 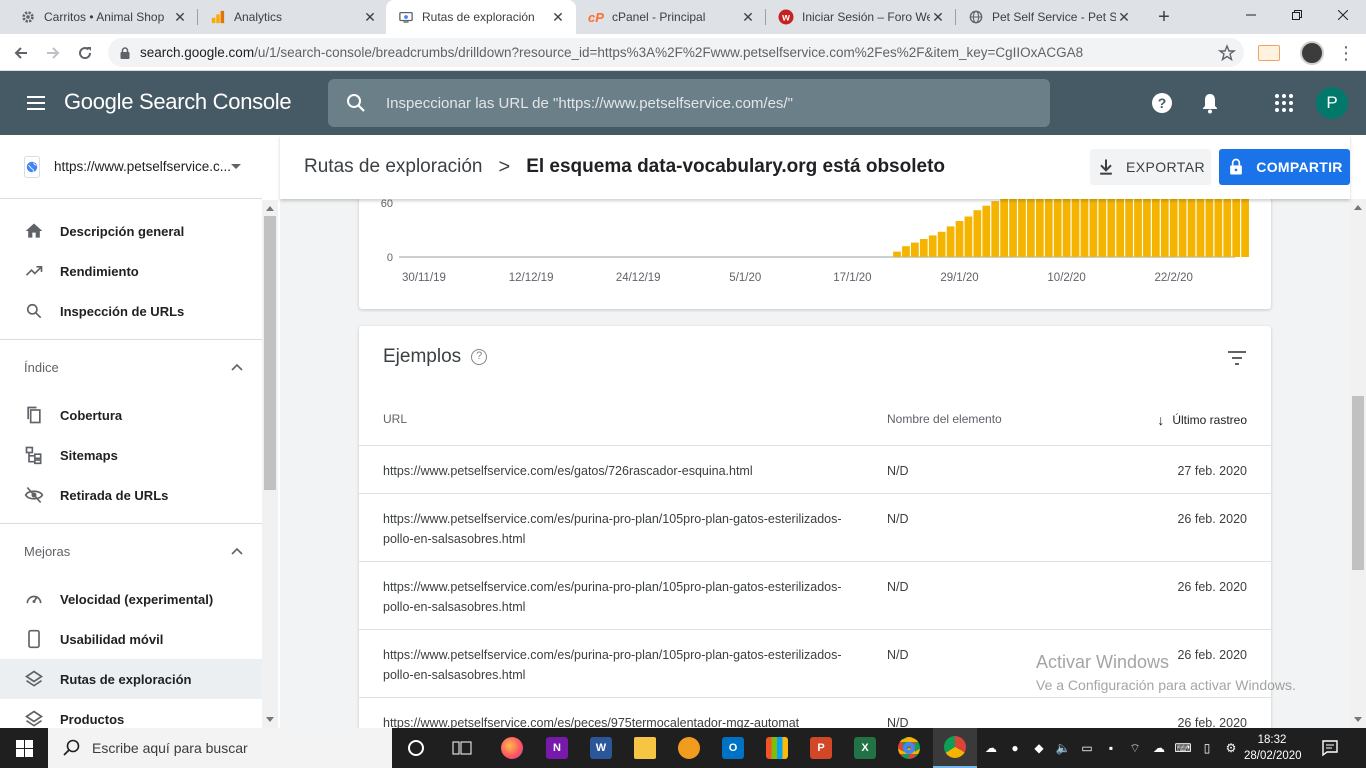 I want to click on nvidia-tray-icon: ▪, so click(x=1111, y=748).